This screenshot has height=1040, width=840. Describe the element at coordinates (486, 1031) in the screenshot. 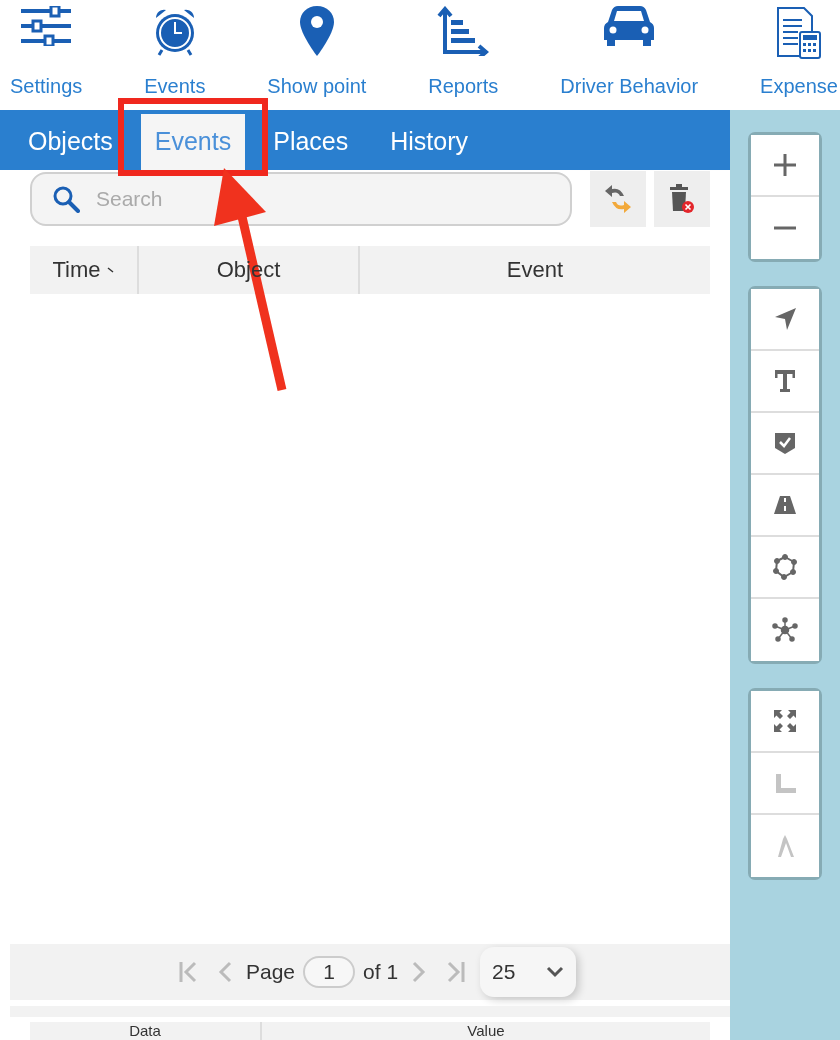

I see `column-header: Value` at that location.